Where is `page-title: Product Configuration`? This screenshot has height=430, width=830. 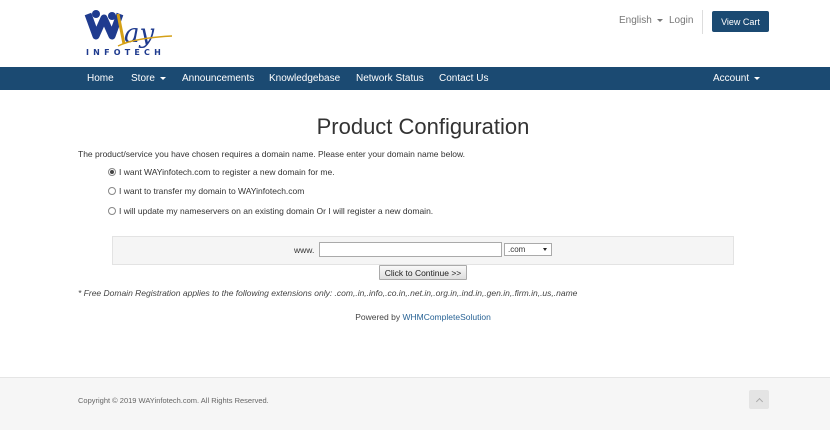 page-title: Product Configuration is located at coordinates (423, 126).